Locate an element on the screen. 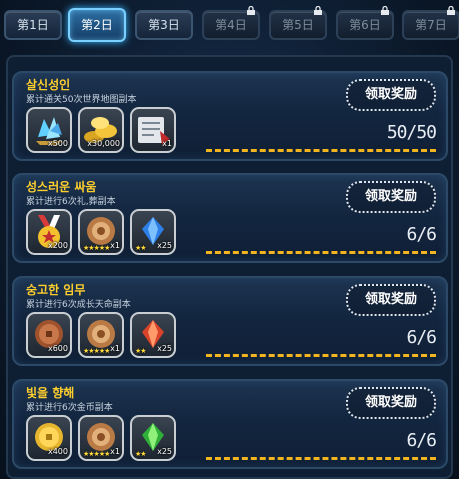 The image size is (459, 479). reward-item: x200 is located at coordinates (49, 232).